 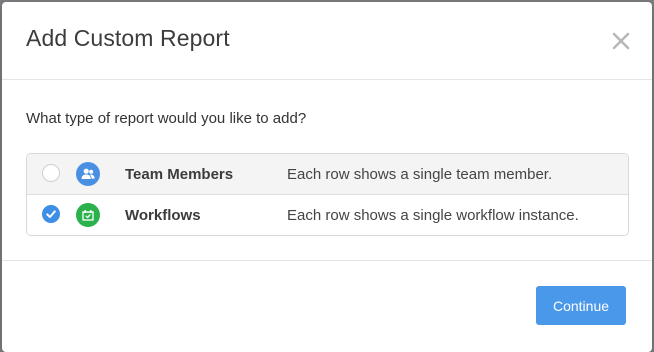 I want to click on report-option-name: Team Members, so click(x=179, y=174).